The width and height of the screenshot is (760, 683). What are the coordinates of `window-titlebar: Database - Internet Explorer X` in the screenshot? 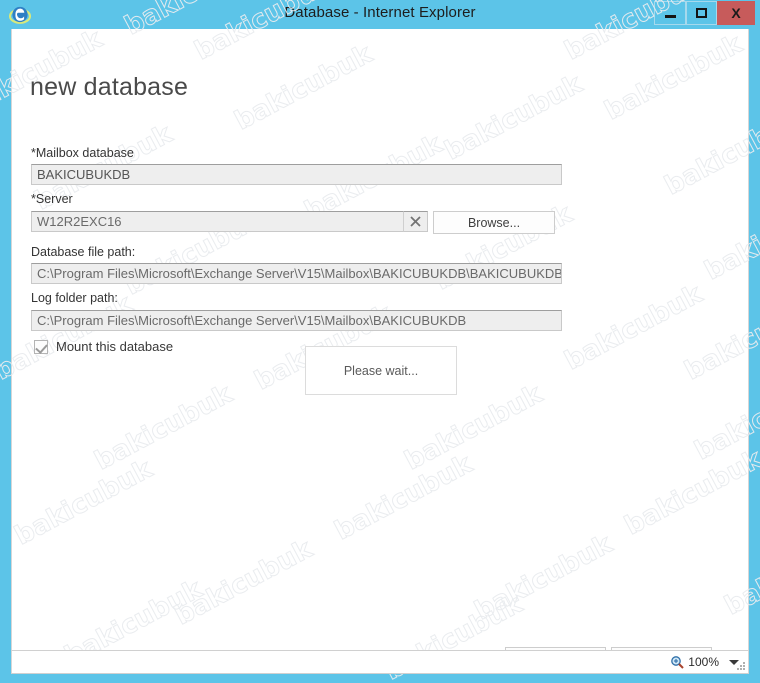 It's located at (380, 14).